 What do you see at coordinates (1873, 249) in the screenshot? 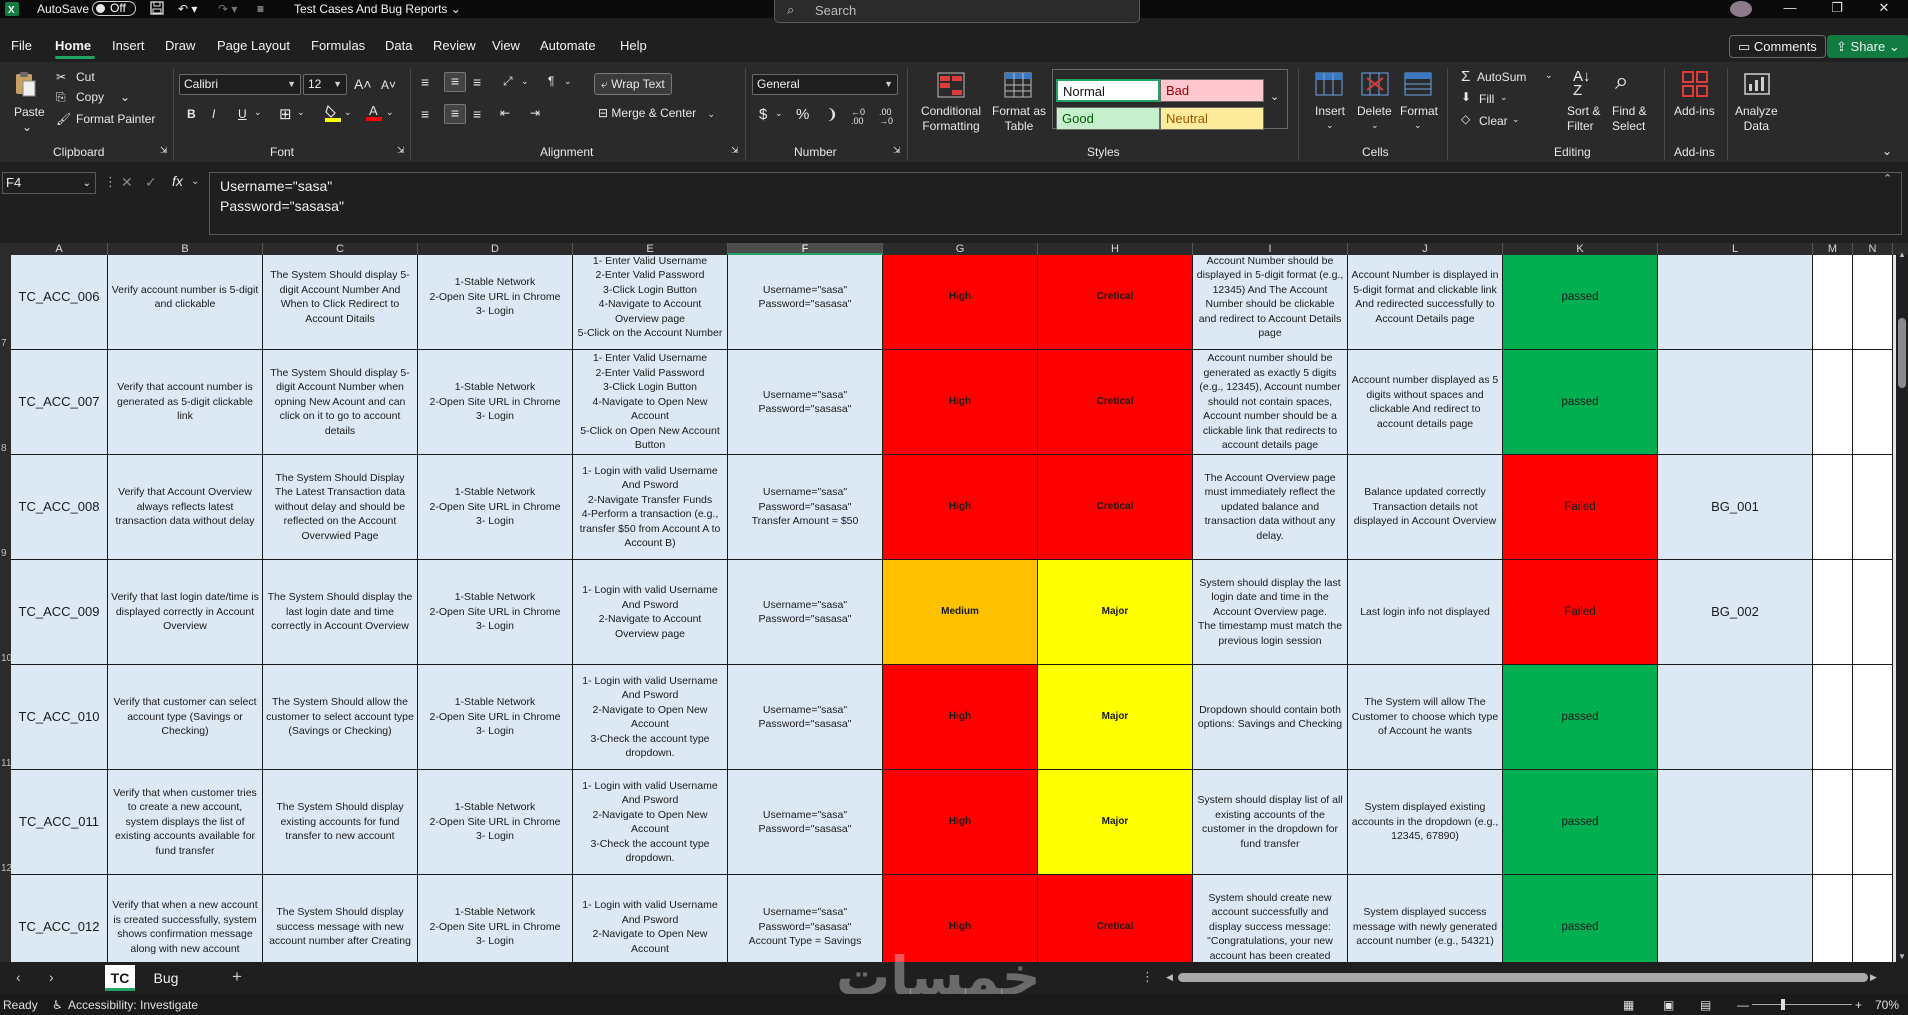
I see `column-header: N` at bounding box center [1873, 249].